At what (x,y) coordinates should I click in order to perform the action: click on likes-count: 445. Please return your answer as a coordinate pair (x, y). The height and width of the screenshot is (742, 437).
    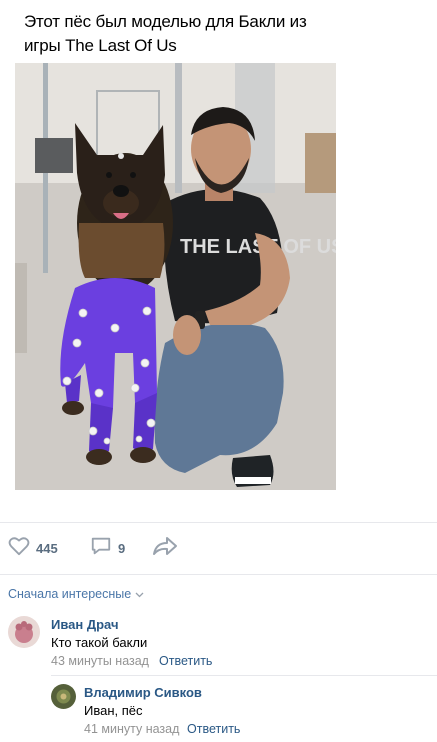
    Looking at the image, I should click on (47, 548).